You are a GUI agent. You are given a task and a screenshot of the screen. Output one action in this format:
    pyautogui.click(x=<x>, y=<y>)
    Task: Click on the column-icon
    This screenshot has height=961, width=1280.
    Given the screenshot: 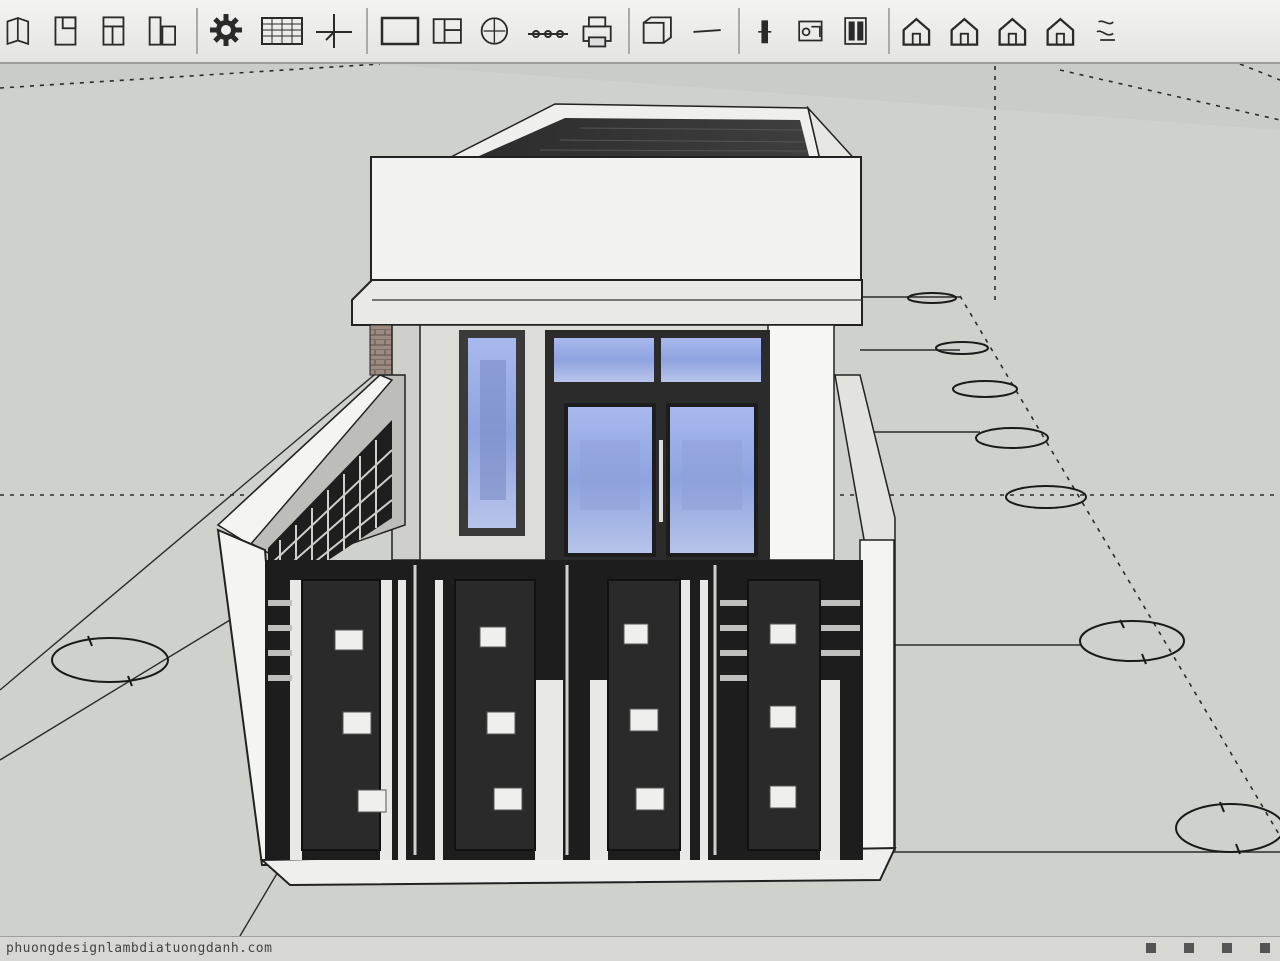 What is the action you would take?
    pyautogui.click(x=765, y=32)
    